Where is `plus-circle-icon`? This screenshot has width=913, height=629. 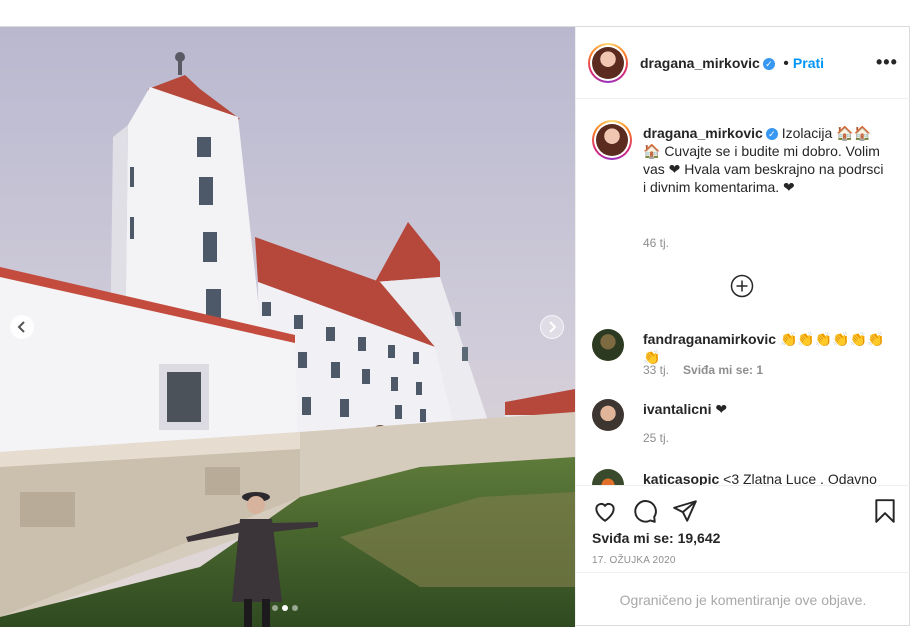 plus-circle-icon is located at coordinates (742, 286).